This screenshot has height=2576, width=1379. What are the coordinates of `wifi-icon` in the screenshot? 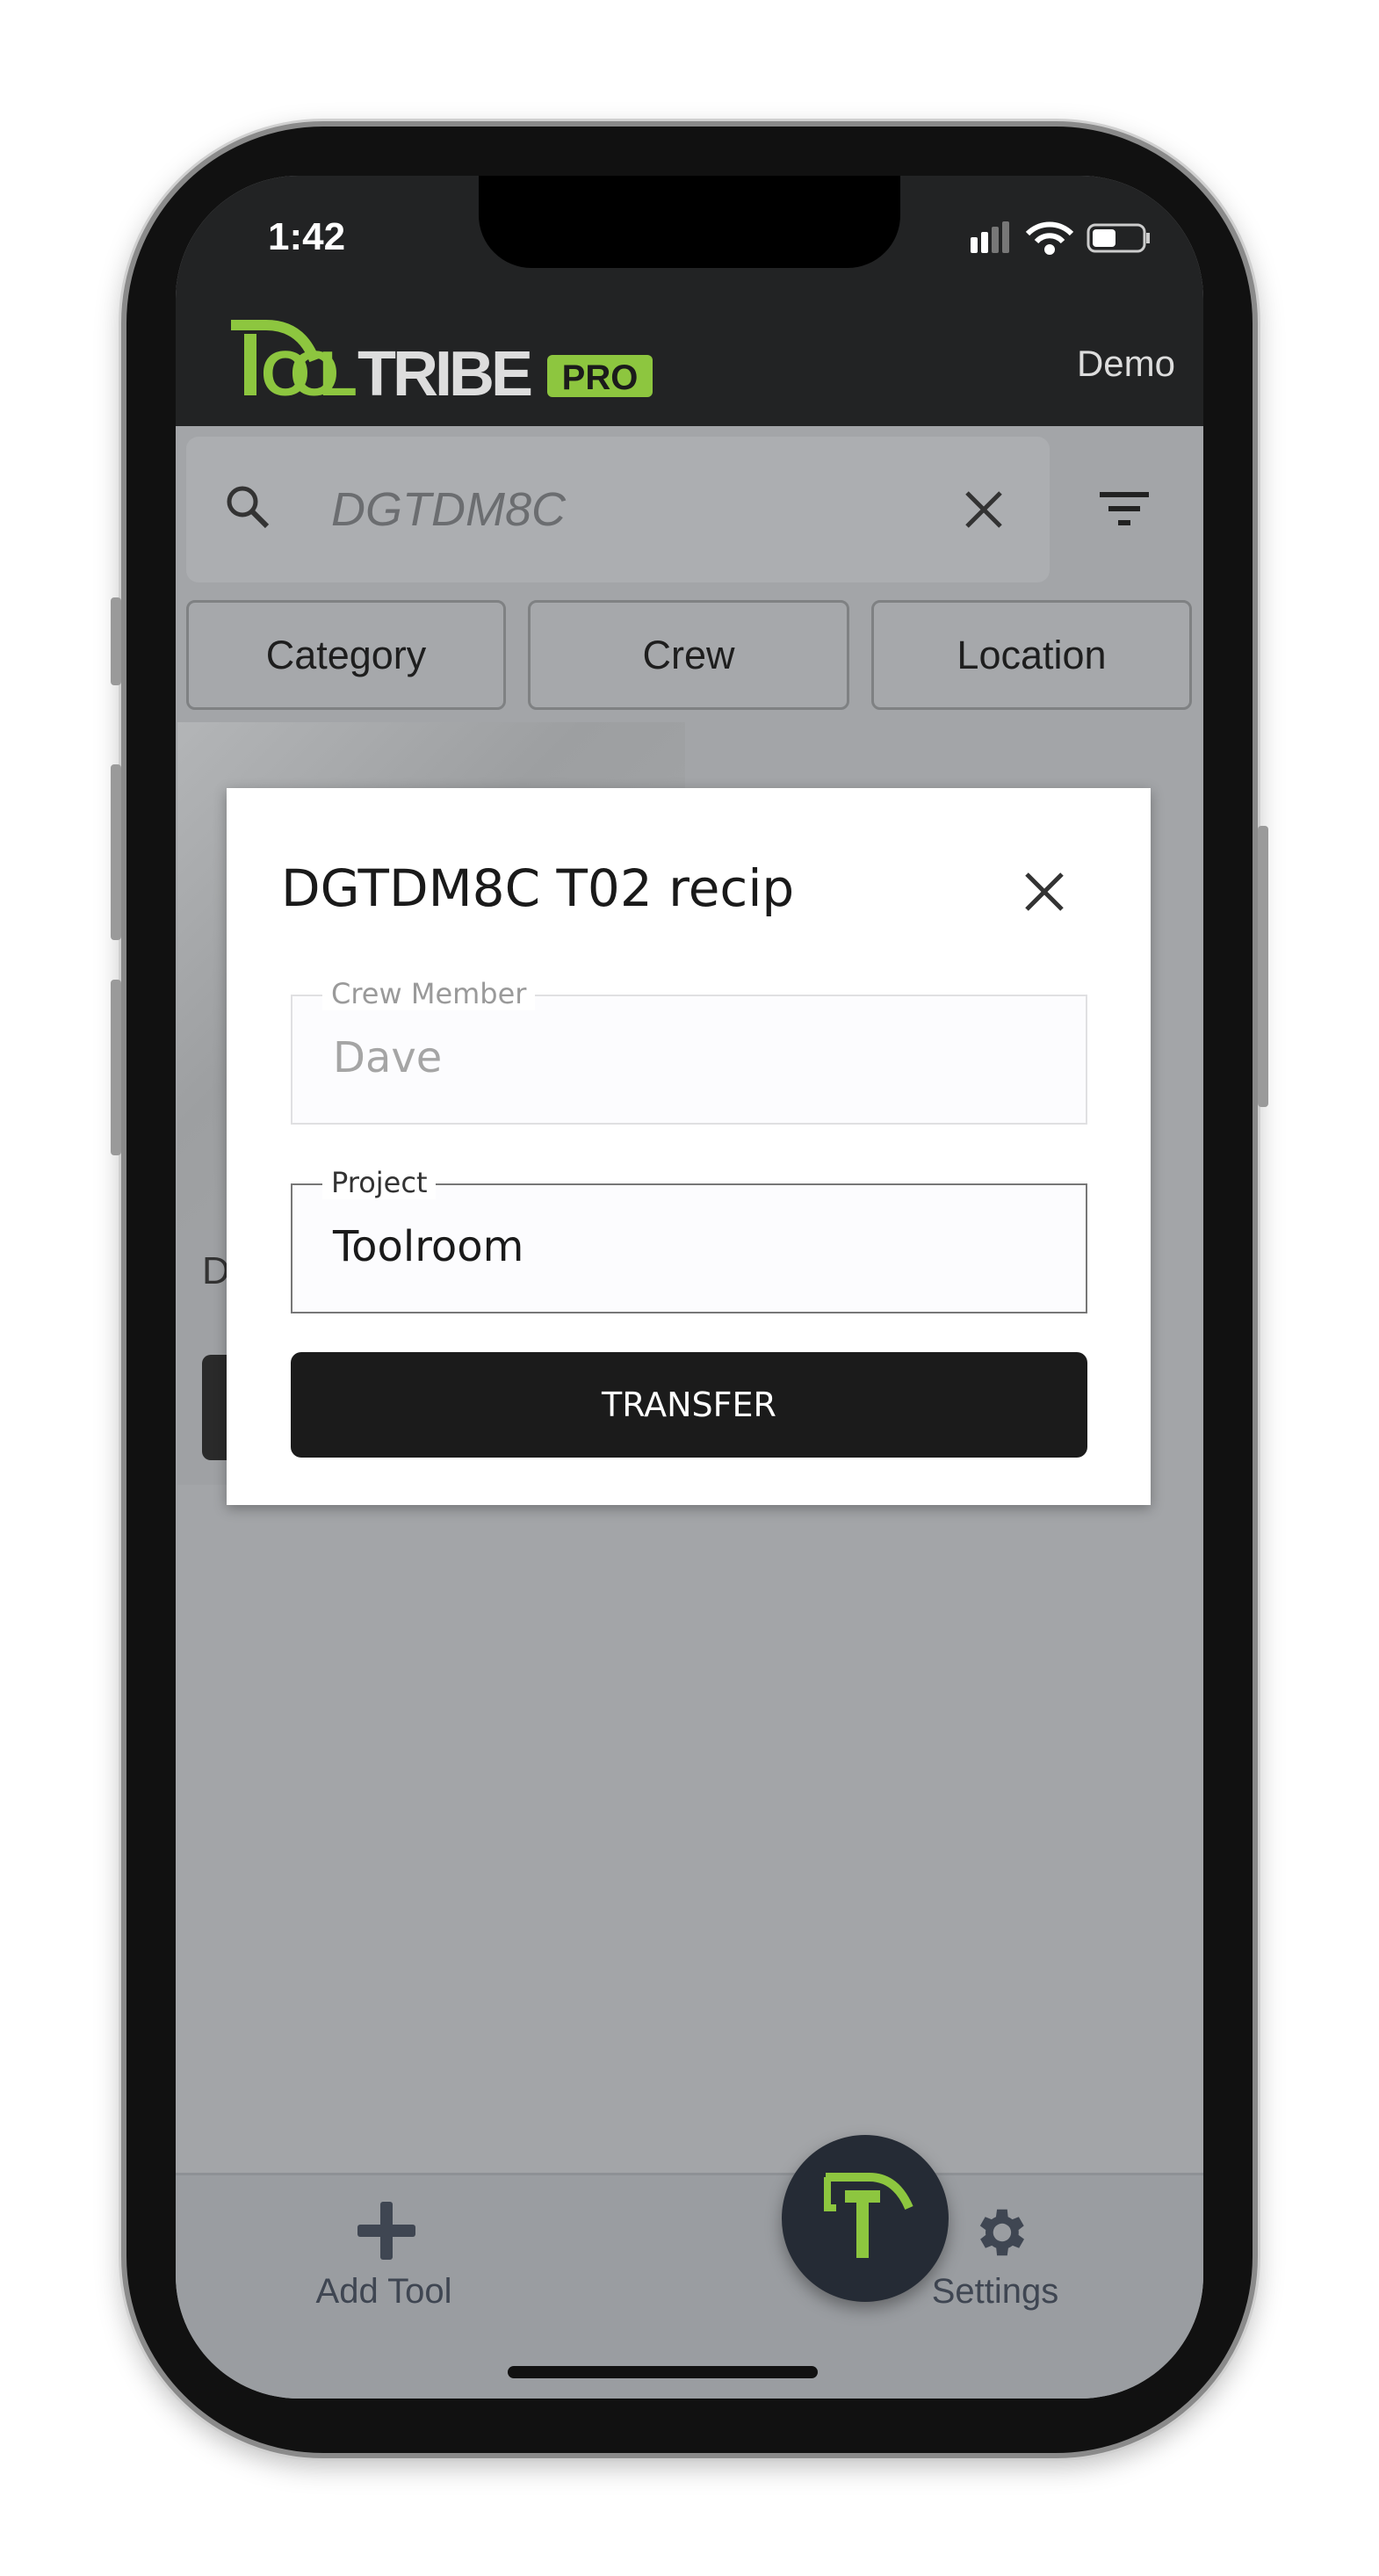 It's located at (1049, 238).